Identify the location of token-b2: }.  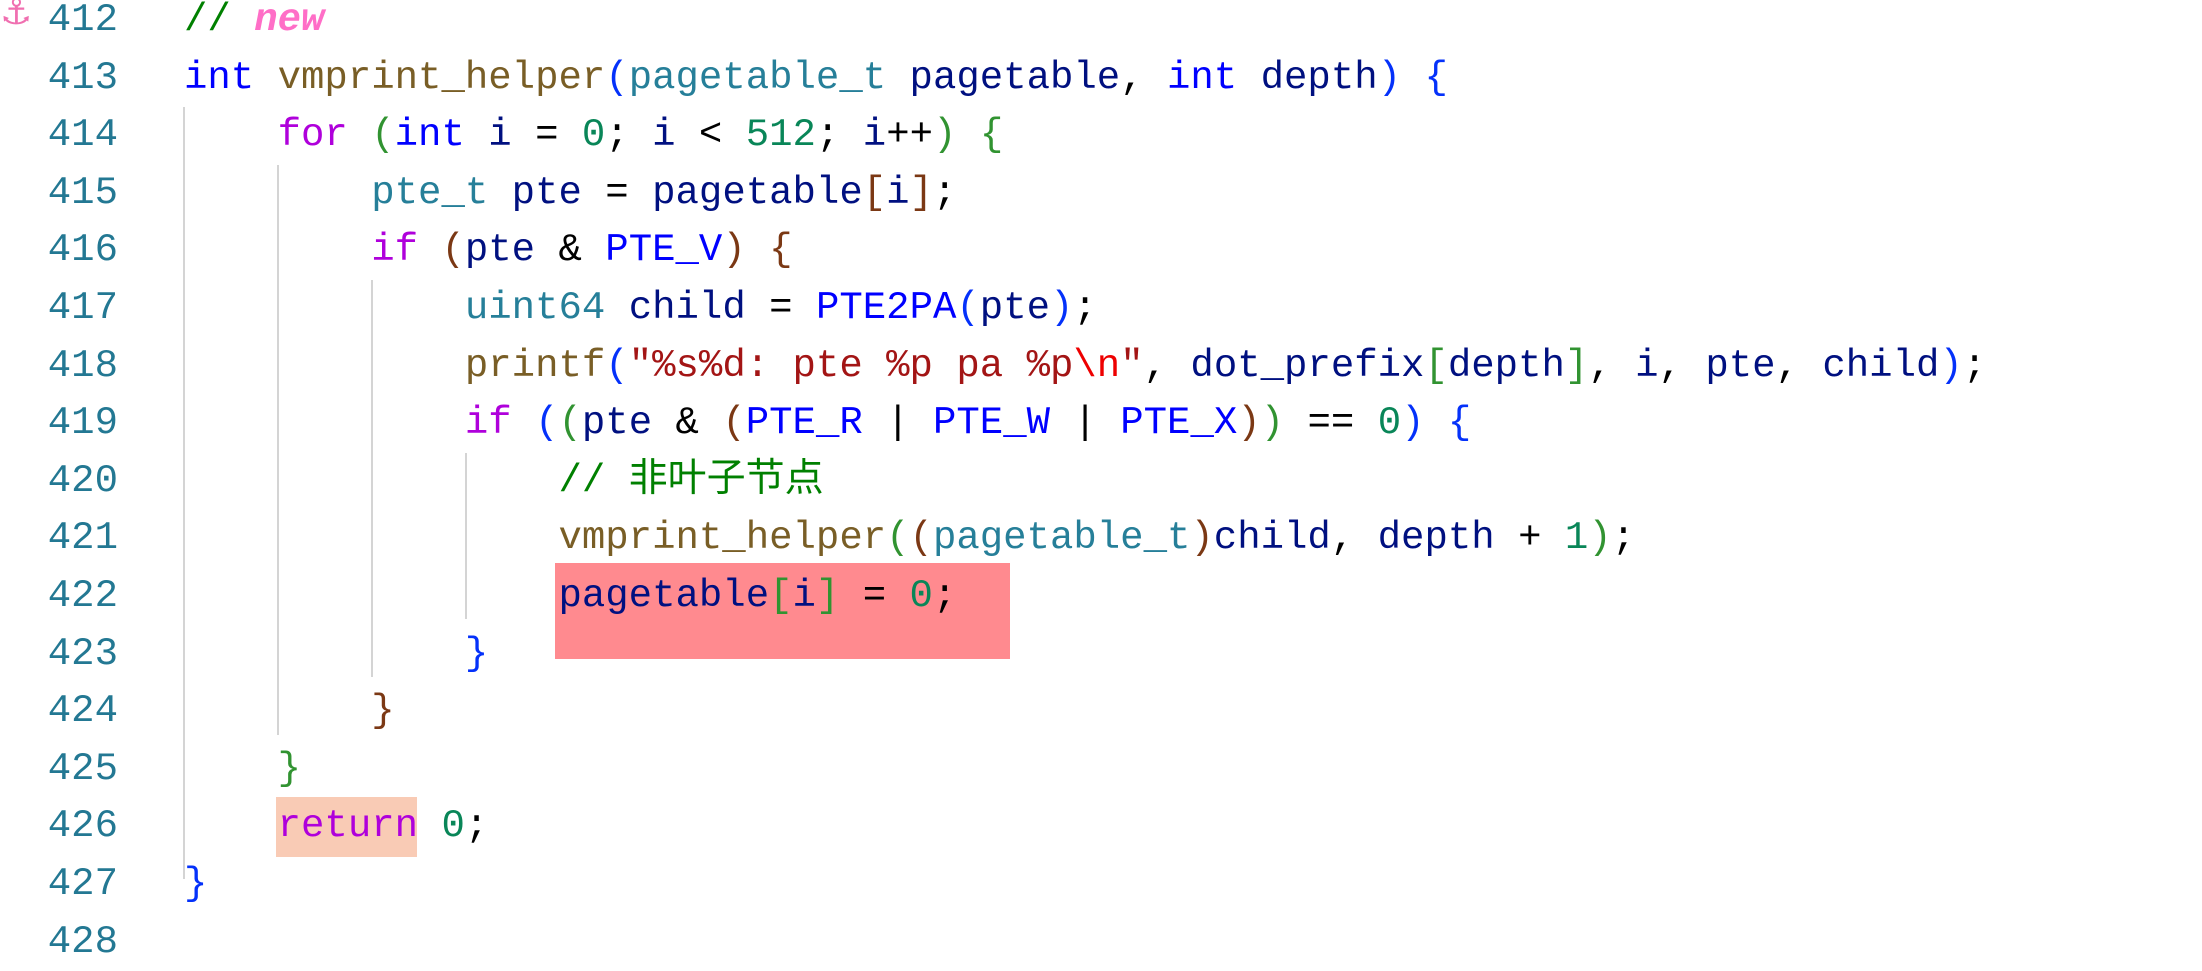
(289, 769).